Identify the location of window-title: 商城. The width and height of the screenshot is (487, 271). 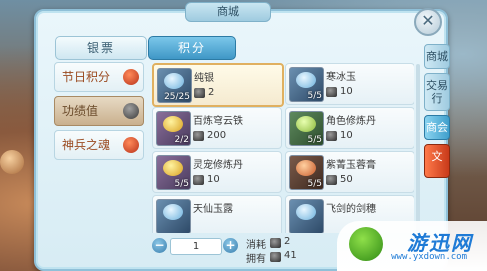
(228, 12).